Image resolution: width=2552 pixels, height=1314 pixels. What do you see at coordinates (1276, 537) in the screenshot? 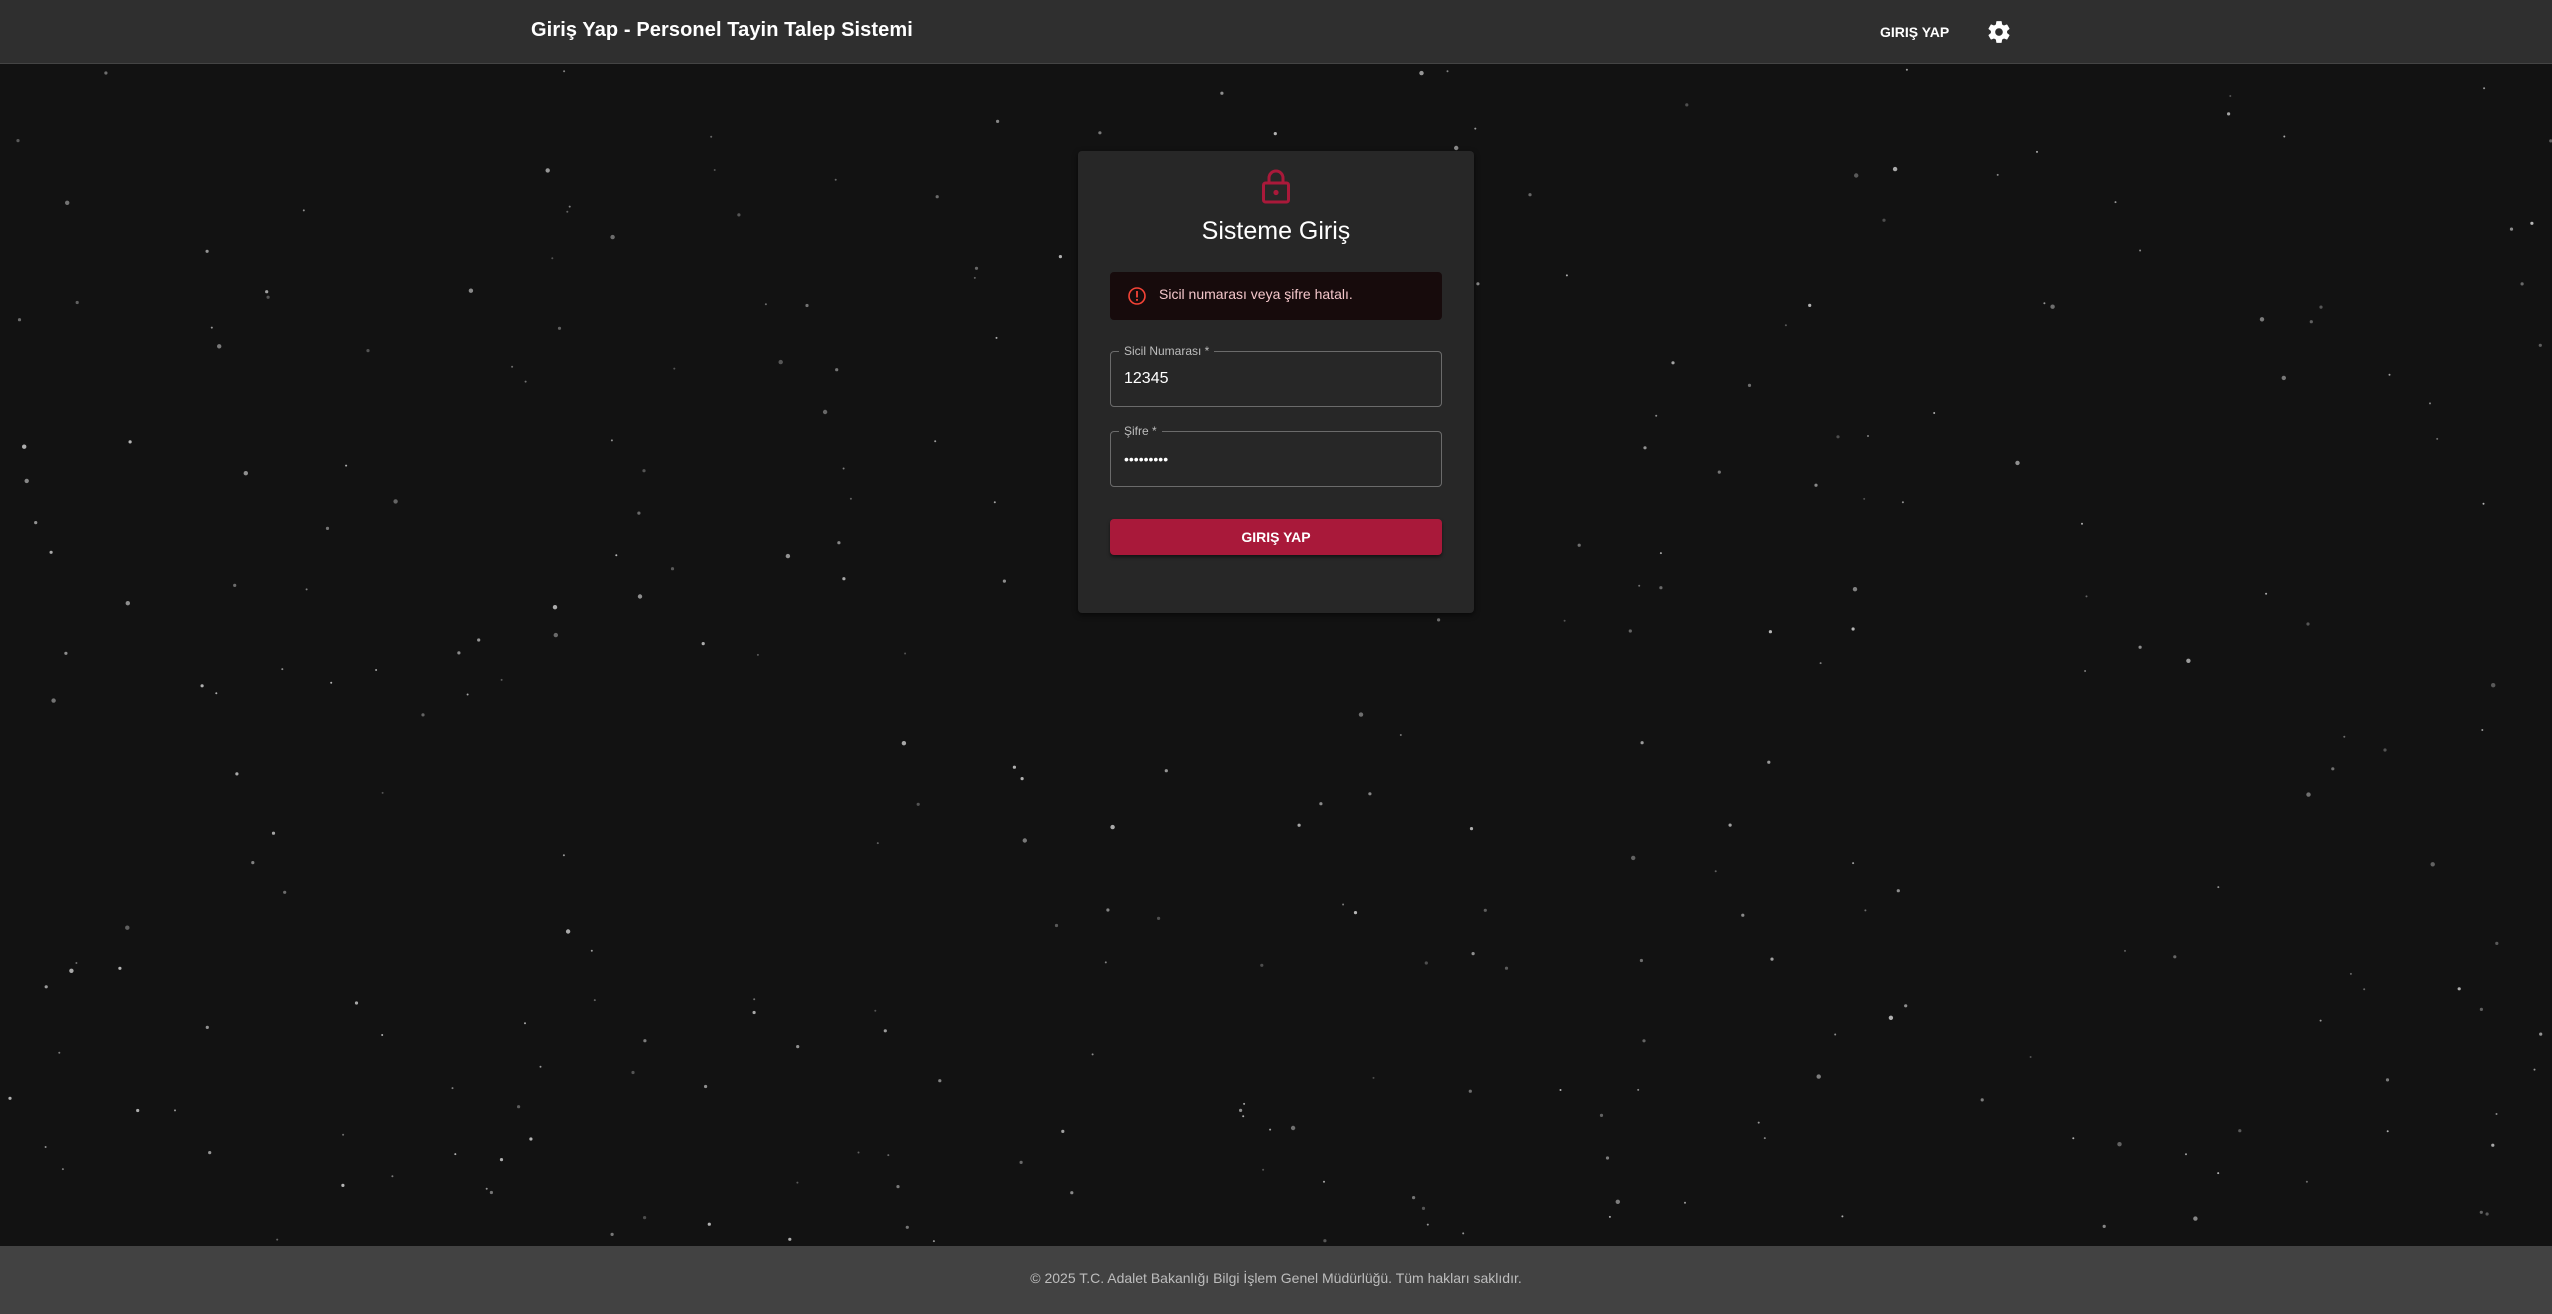
I see `login-submit-button: GIRIŞ YAP` at bounding box center [1276, 537].